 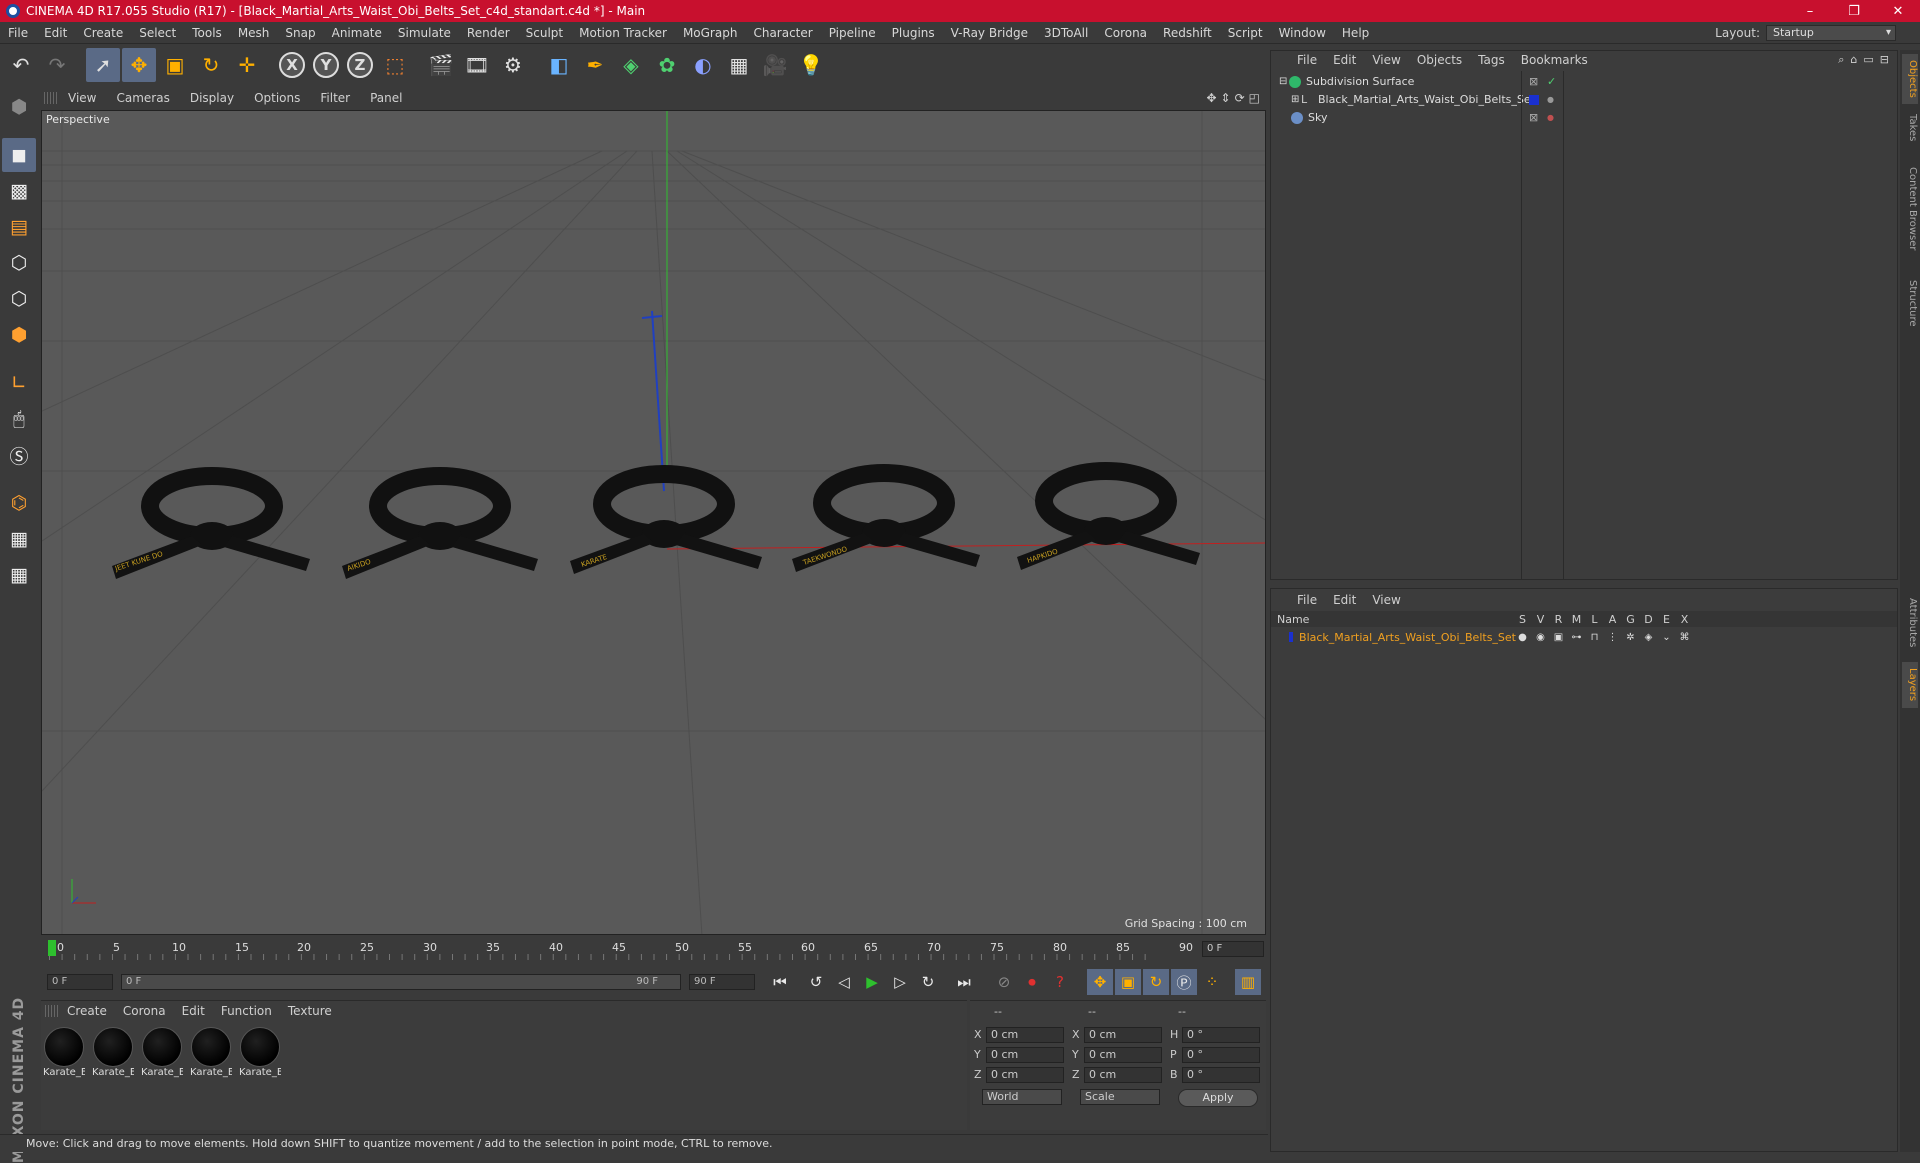 I want to click on deformer-icon: ◐, so click(x=703, y=65).